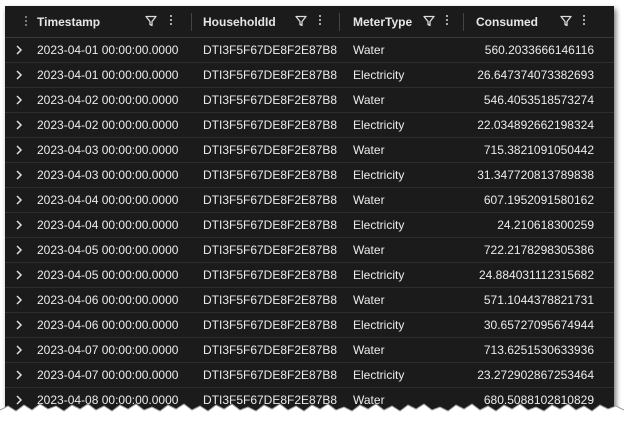  What do you see at coordinates (312, 413) in the screenshot?
I see `torn-edge-decoration` at bounding box center [312, 413].